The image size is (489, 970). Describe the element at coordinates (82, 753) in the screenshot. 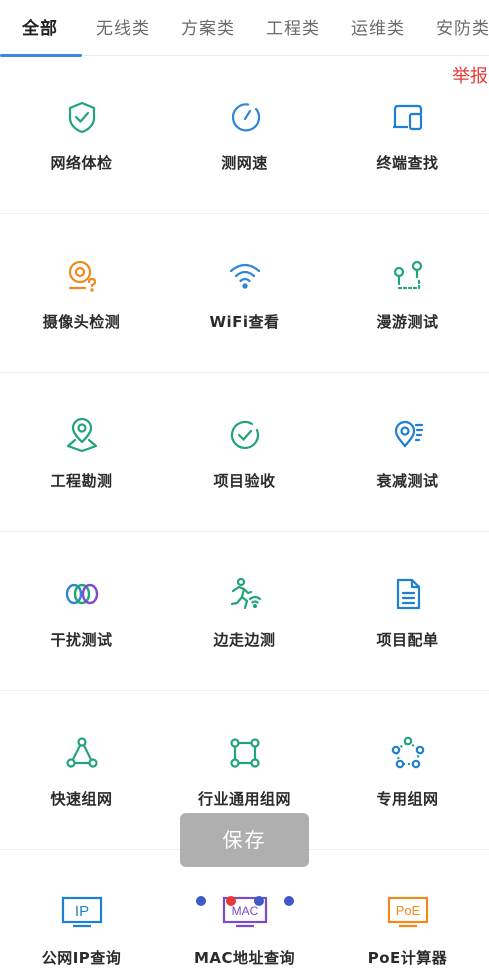

I see `triangle-network-icon` at that location.